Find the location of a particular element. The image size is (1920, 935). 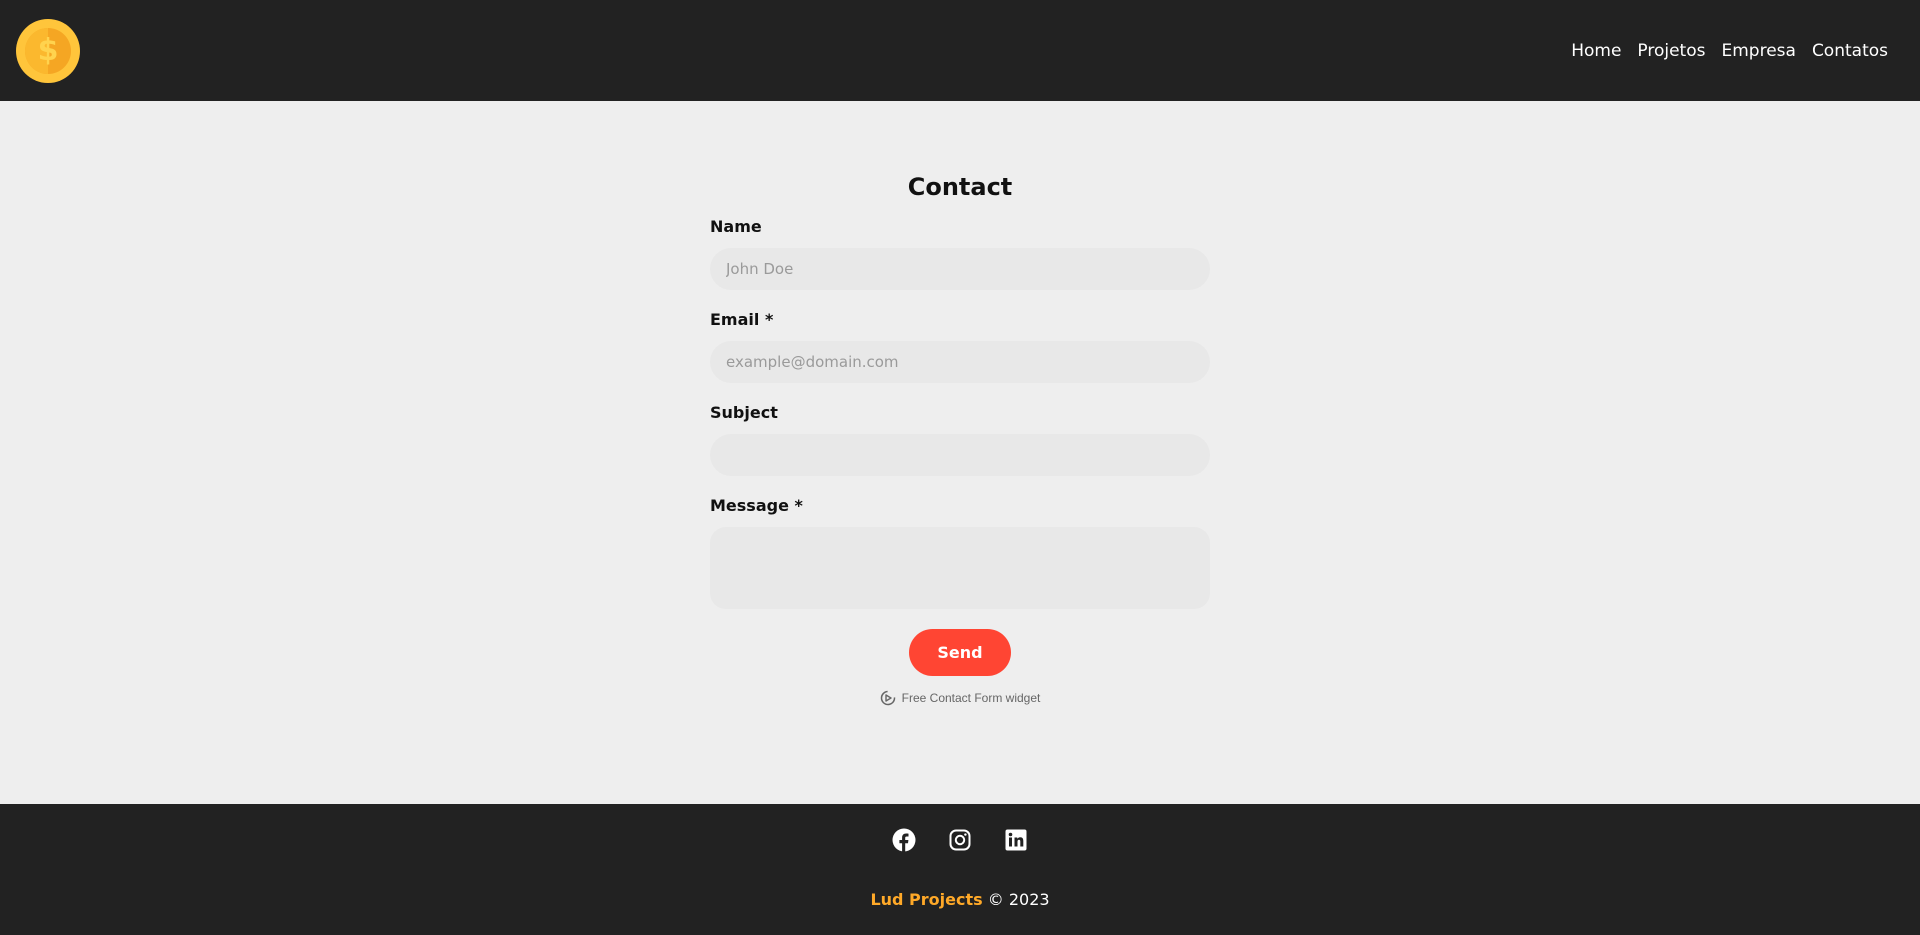

message-label: Message * is located at coordinates (756, 505).